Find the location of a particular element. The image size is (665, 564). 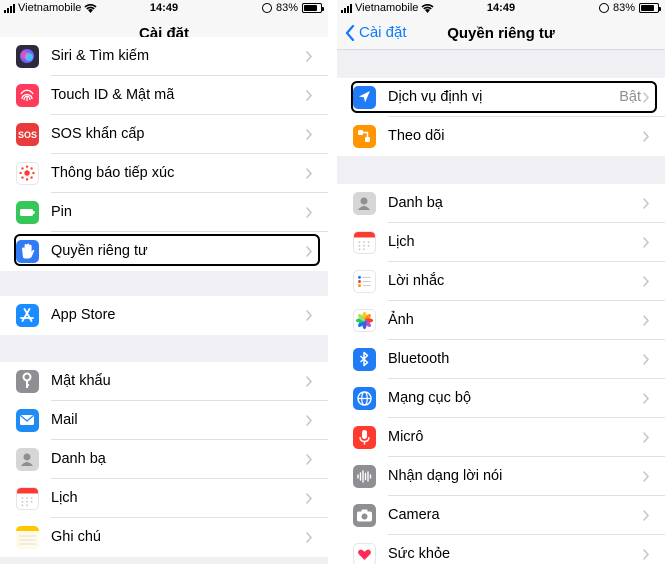

list-item-microphone: Micrô is located at coordinates (501, 437).